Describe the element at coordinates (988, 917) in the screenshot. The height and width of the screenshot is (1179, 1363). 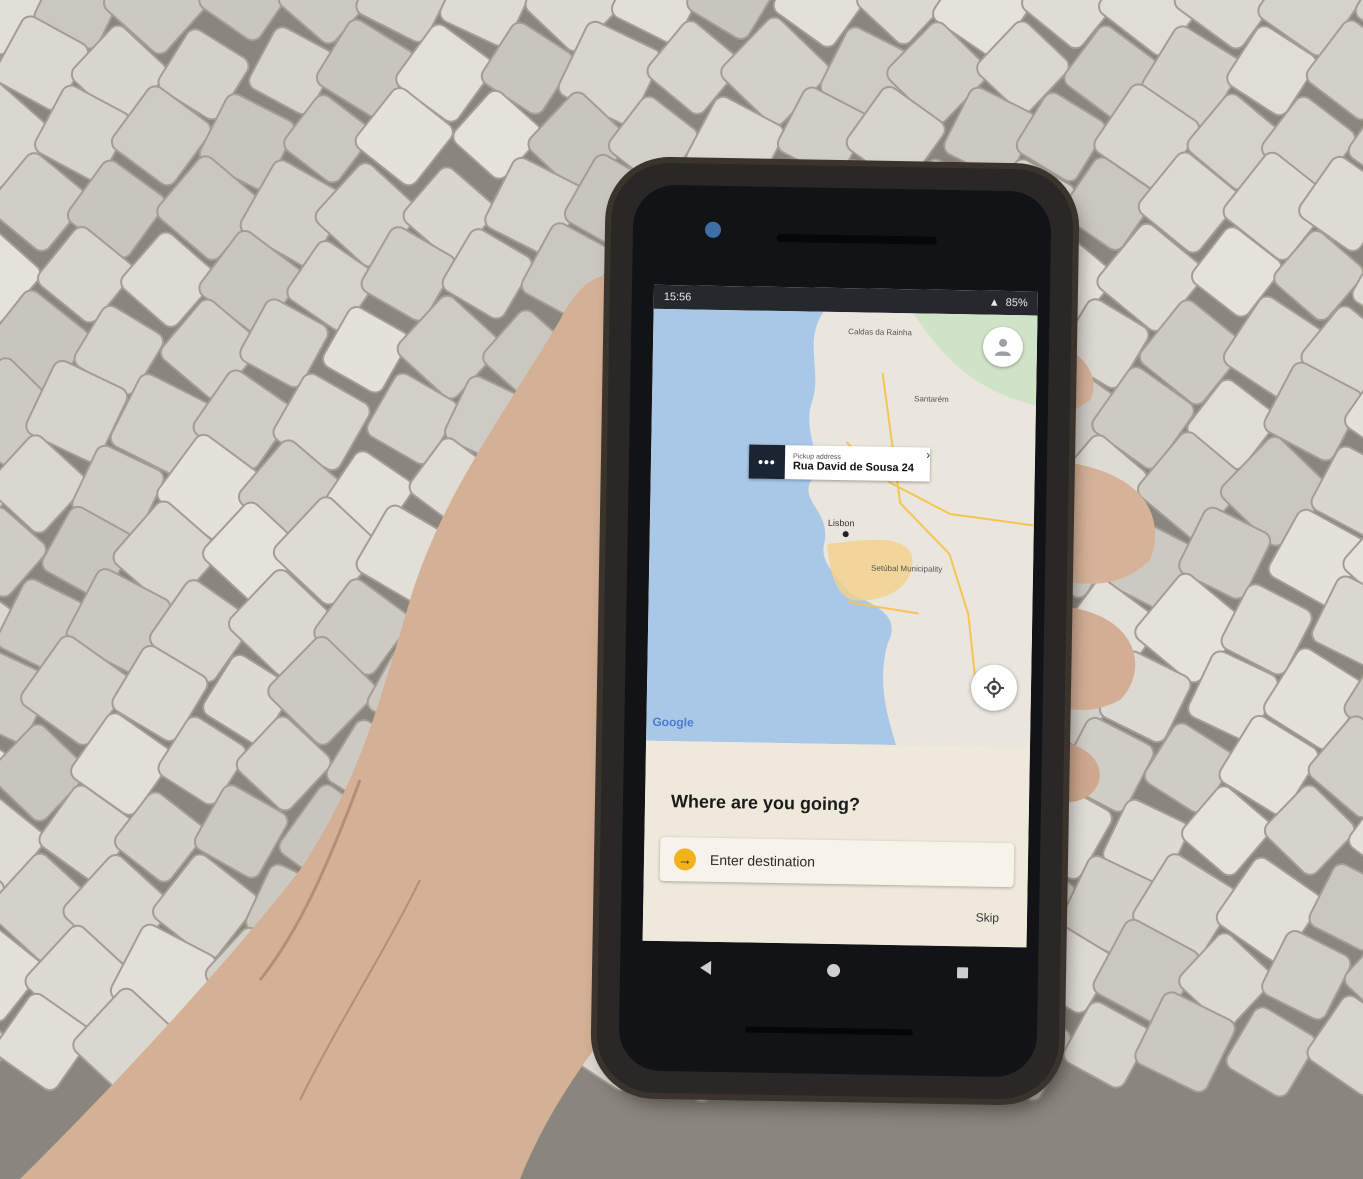
I see `skip-button: Skip` at that location.